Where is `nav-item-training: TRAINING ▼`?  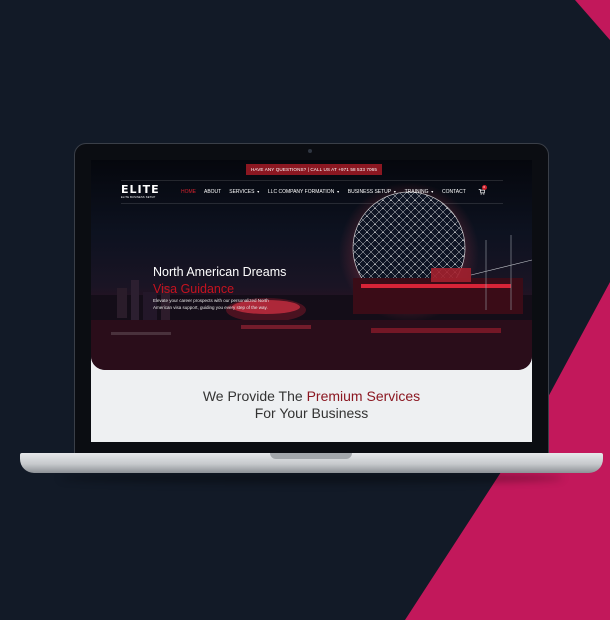
nav-item-training: TRAINING ▼ is located at coordinates (419, 192).